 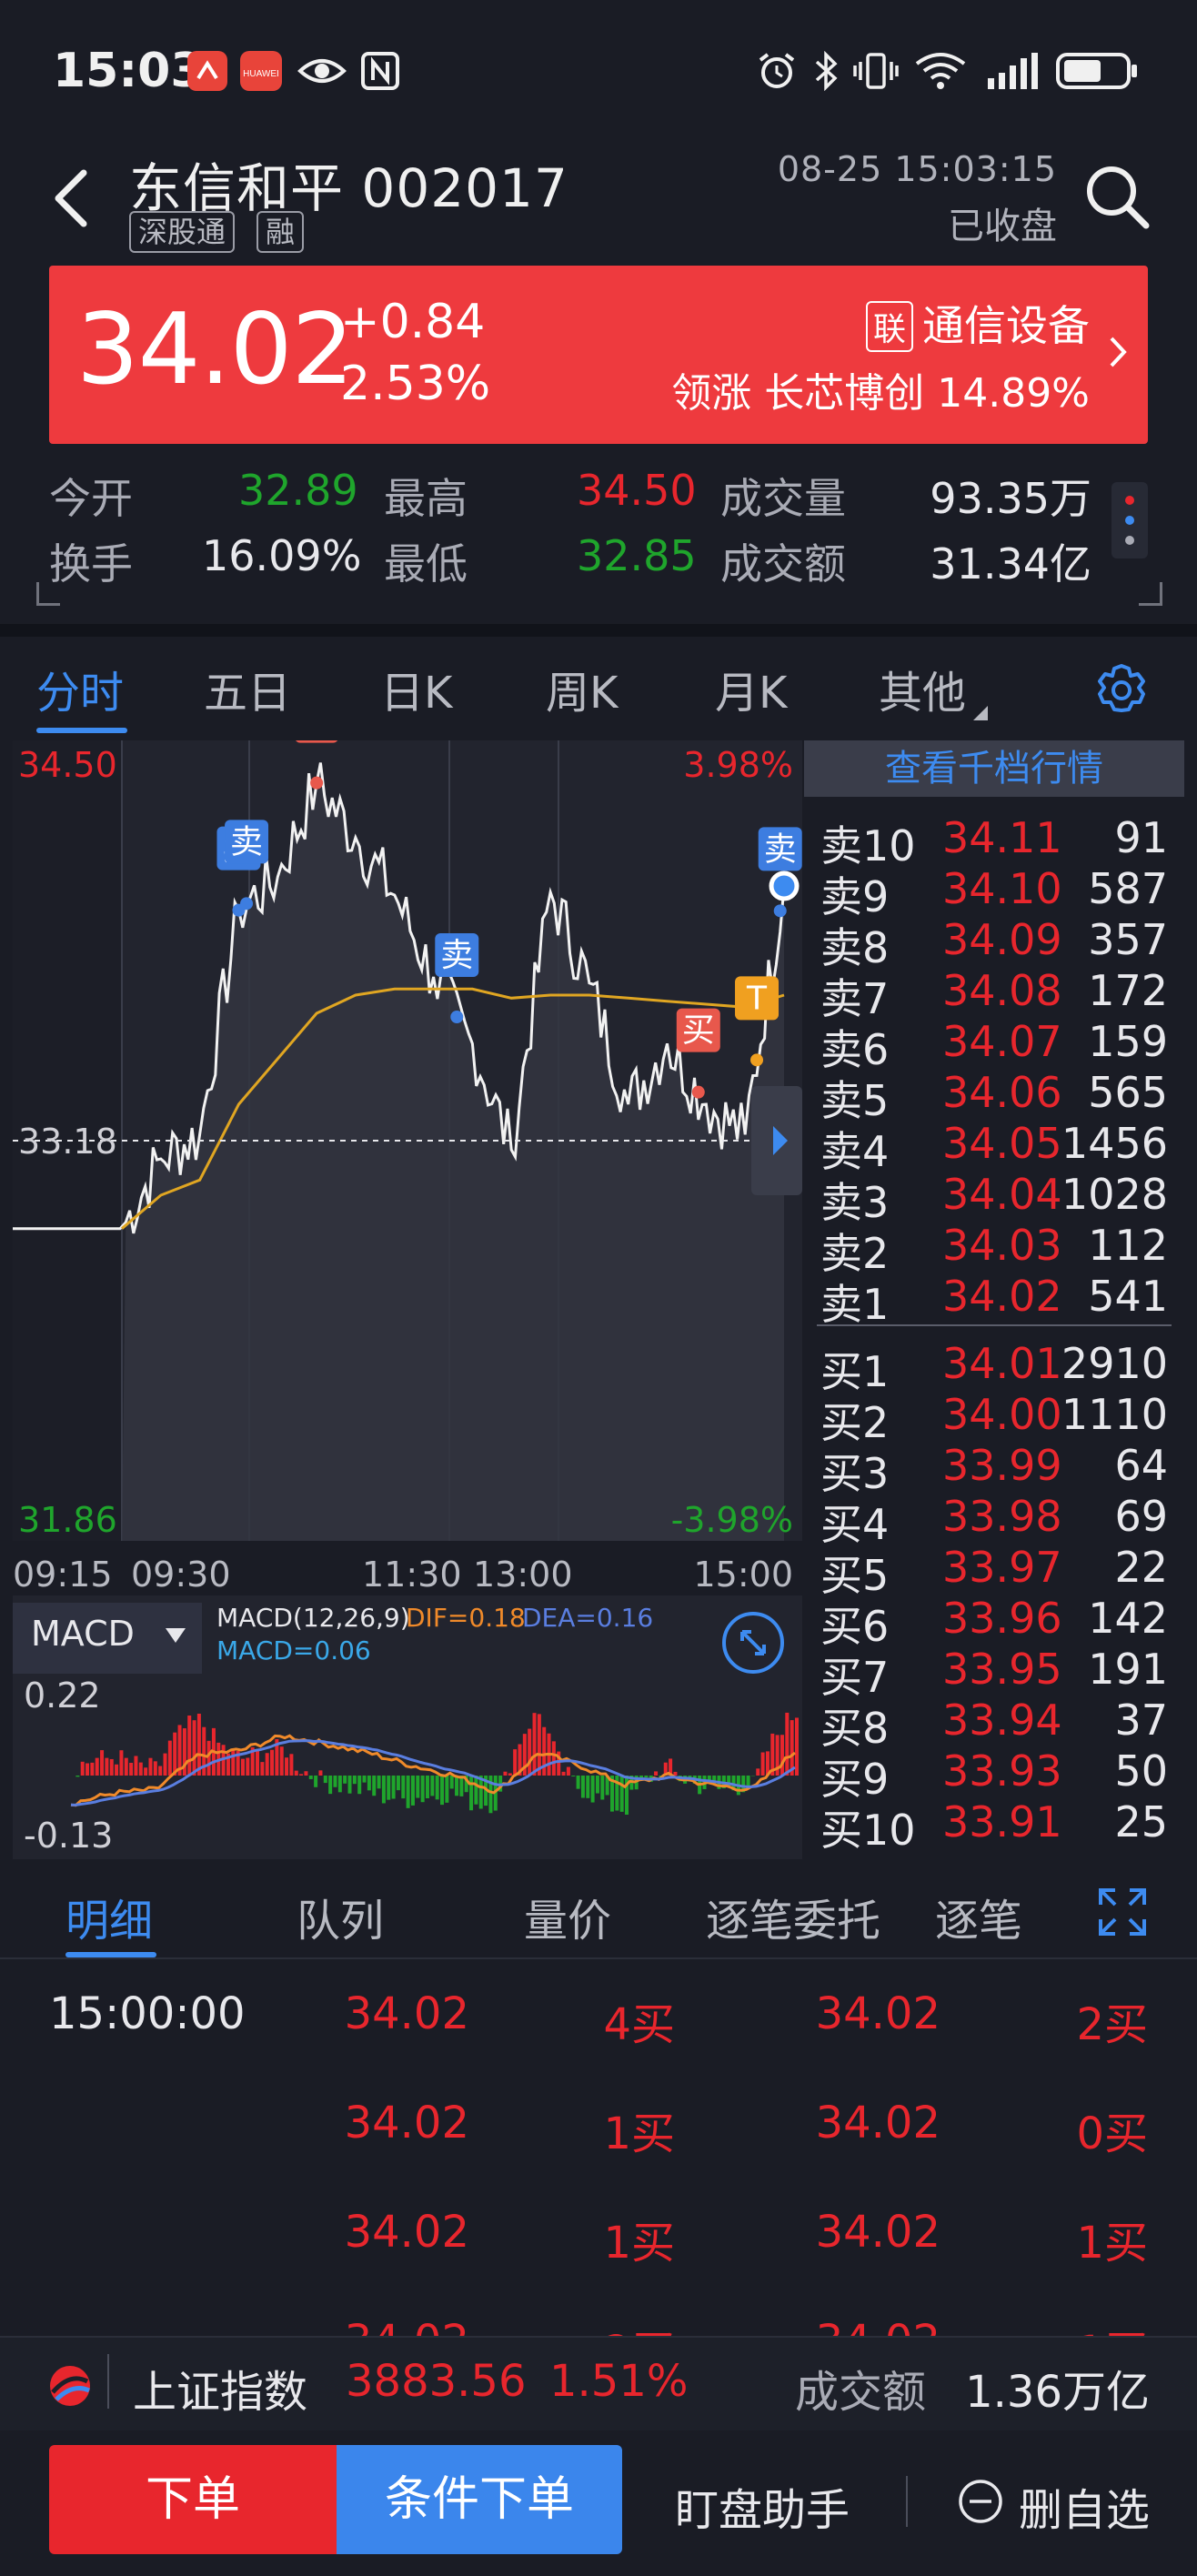 What do you see at coordinates (994, 1724) in the screenshot?
I see `bid-row: 买8 33.94 37` at bounding box center [994, 1724].